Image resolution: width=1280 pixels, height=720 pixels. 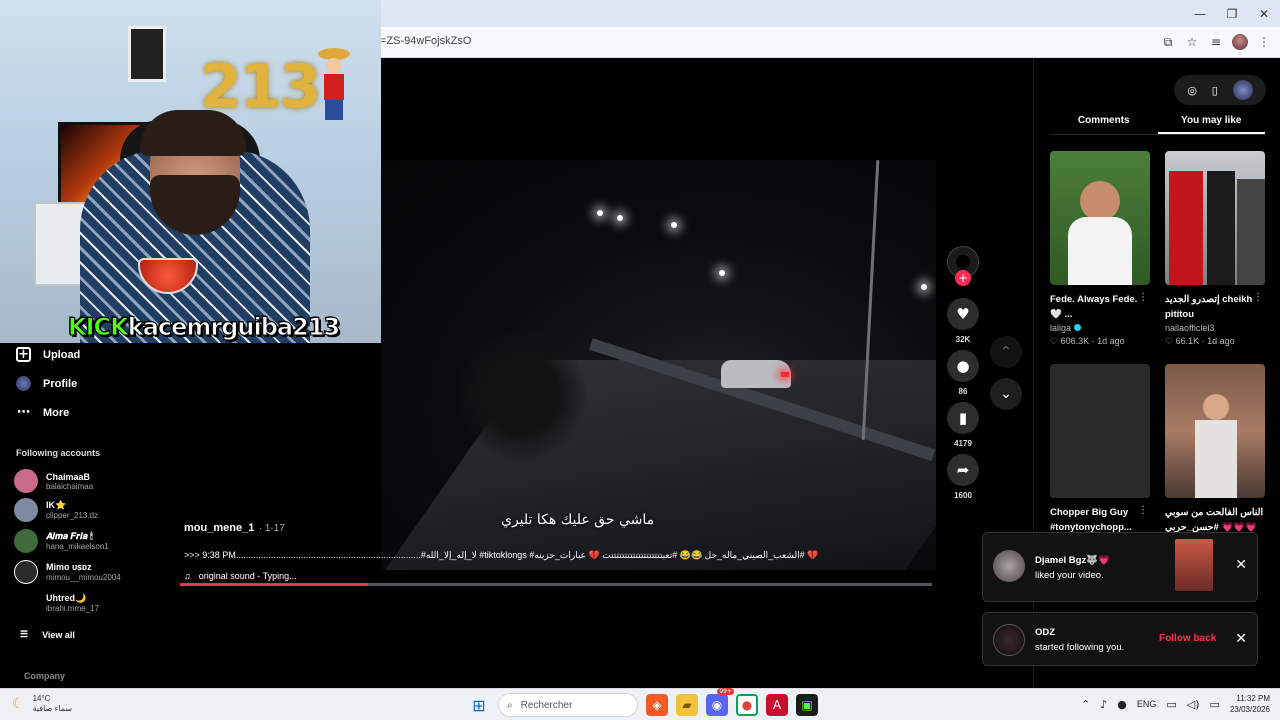 I want to click on phone-icon: ▯, so click(x=1215, y=90).